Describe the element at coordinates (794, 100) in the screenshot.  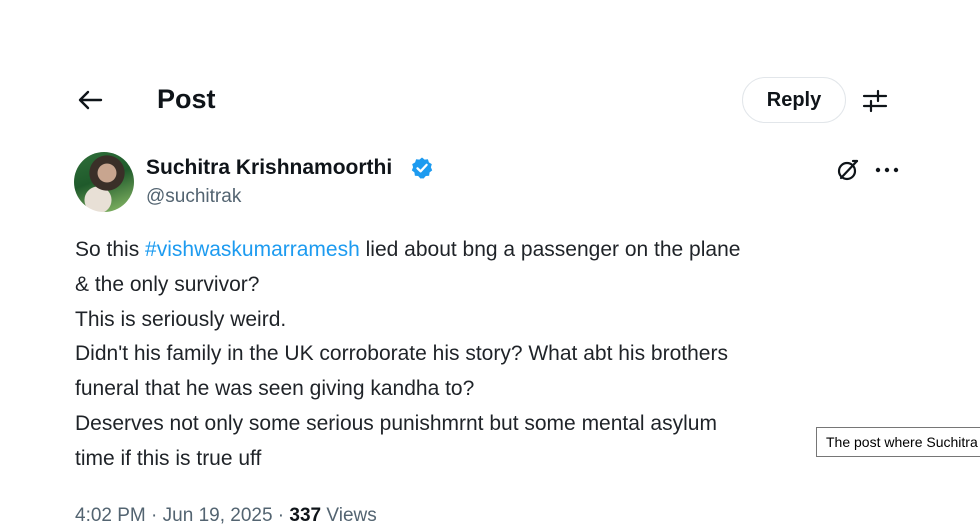
I see `reply-button: Reply` at that location.